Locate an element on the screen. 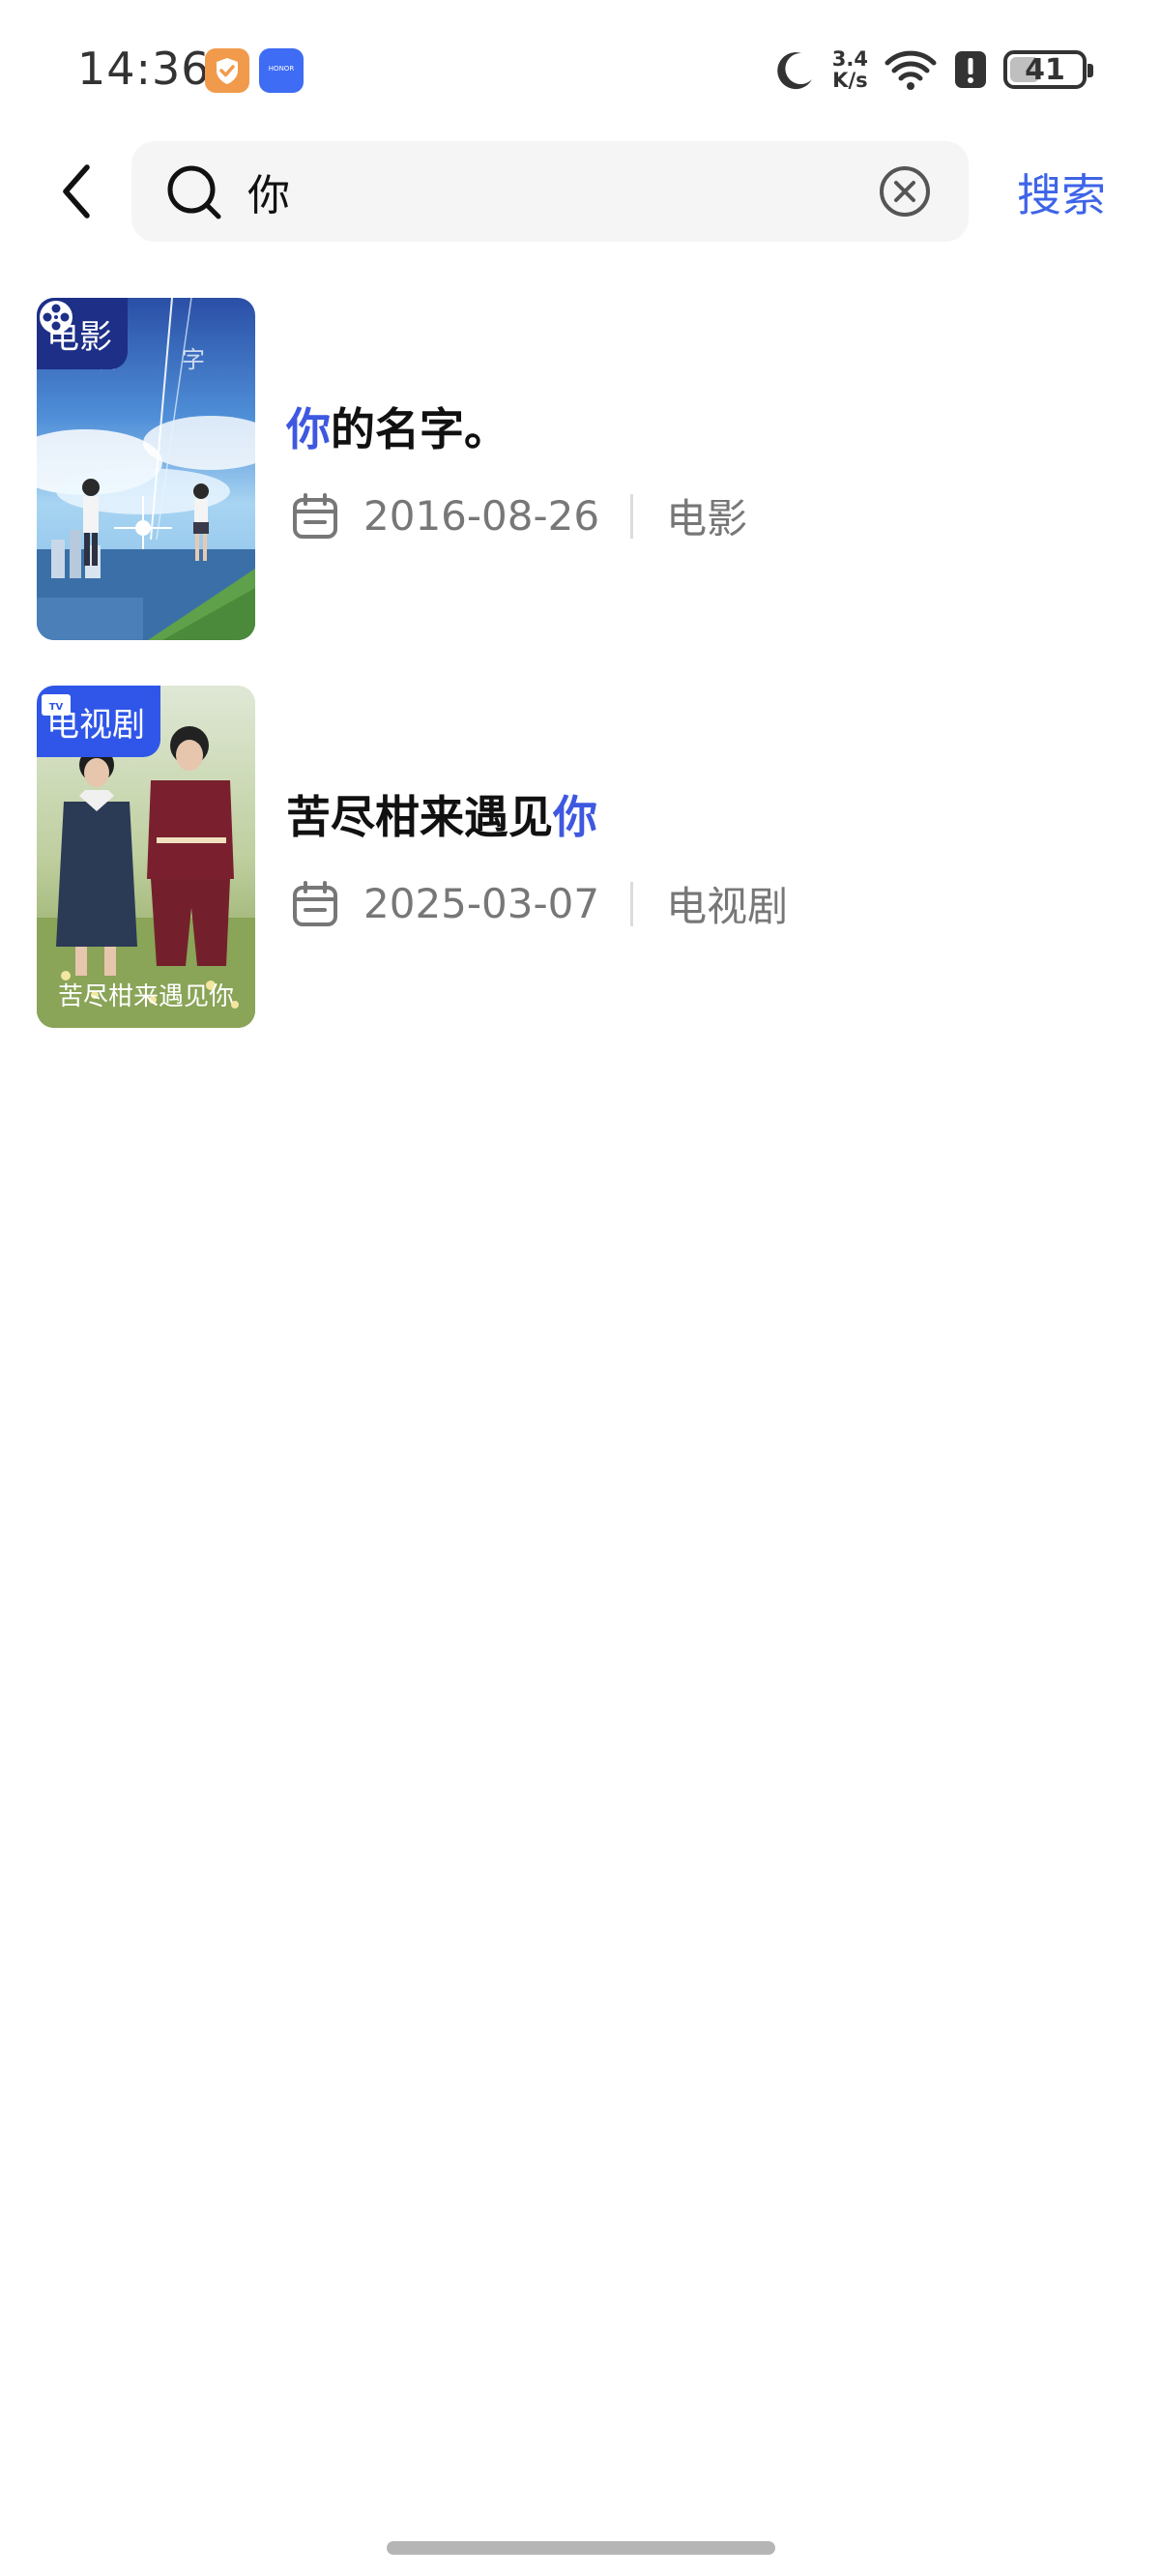 The image size is (1160, 2576). tv-icon: TV is located at coordinates (56, 705).